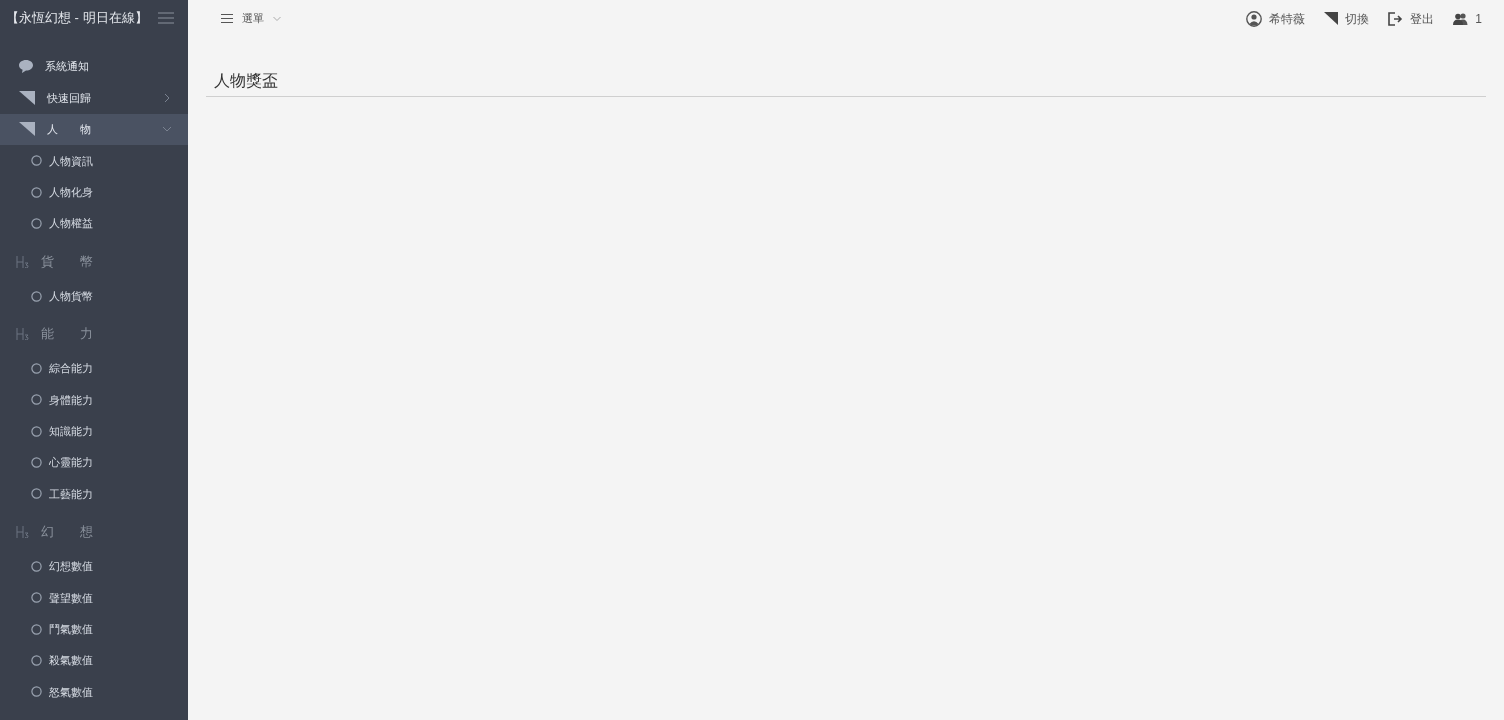  Describe the element at coordinates (94, 400) in the screenshot. I see `submenu-item: 身體能力` at that location.